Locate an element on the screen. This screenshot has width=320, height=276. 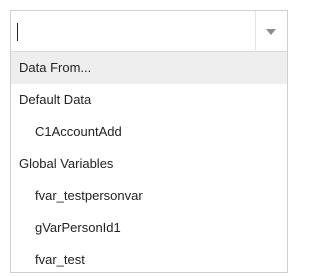
combobox-input is located at coordinates (149, 31).